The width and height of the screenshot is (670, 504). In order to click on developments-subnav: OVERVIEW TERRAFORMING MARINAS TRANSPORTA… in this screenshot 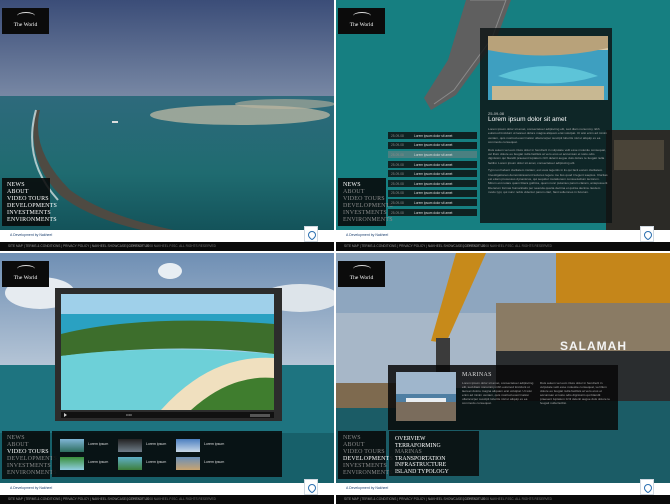, I will do `click(434, 453)`.